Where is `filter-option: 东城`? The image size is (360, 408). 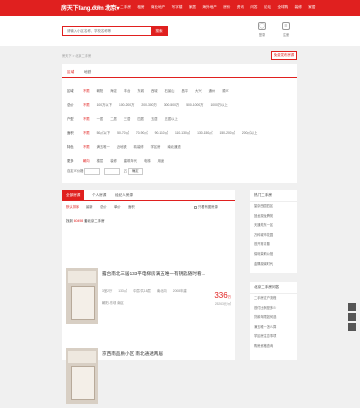 filter-option: 东城 is located at coordinates (140, 90).